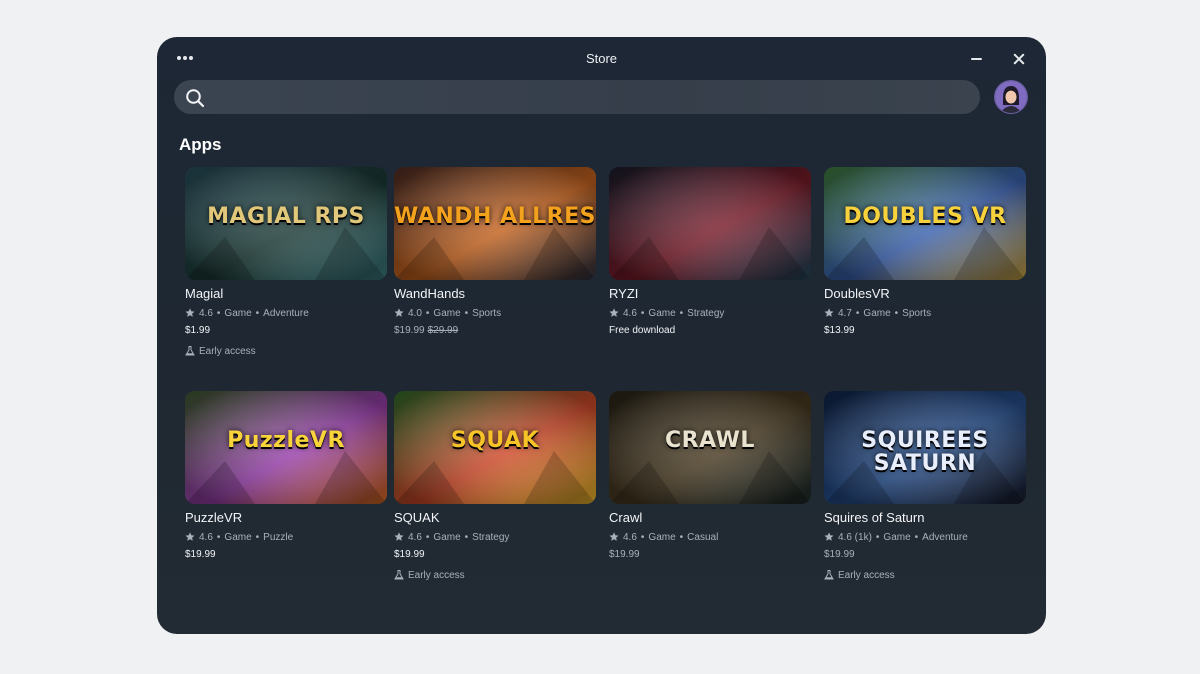 The width and height of the screenshot is (1200, 674). What do you see at coordinates (495, 294) in the screenshot?
I see `app-name: WandHands` at bounding box center [495, 294].